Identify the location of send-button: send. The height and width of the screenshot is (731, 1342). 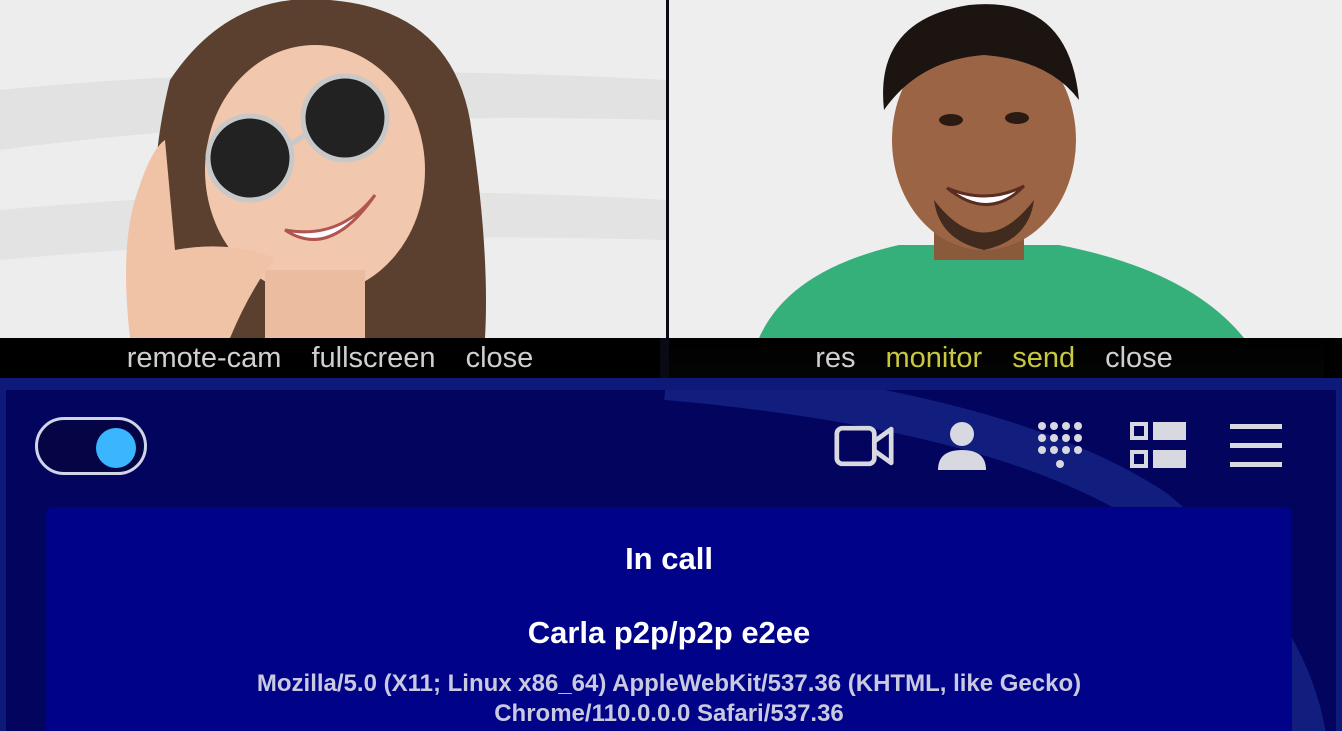
(1043, 358).